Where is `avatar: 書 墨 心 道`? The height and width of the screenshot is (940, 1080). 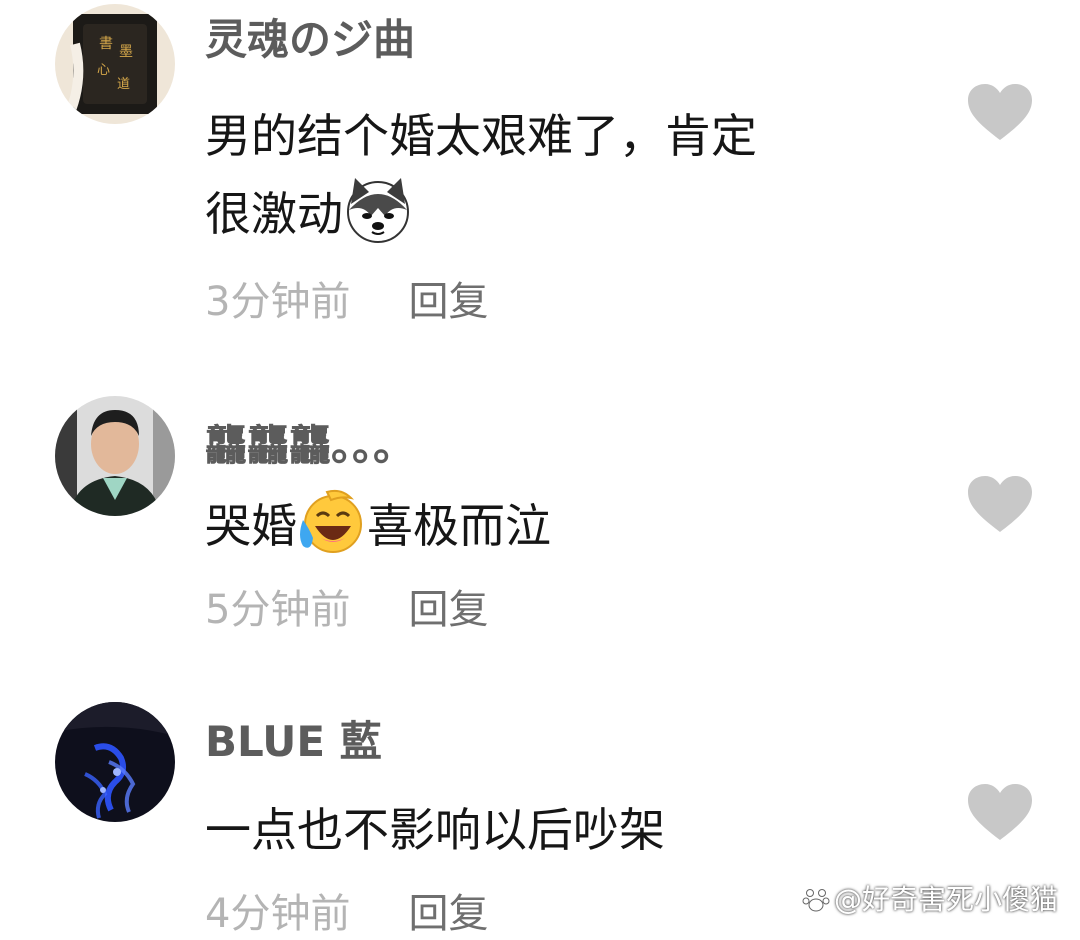
avatar: 書 墨 心 道 is located at coordinates (115, 64).